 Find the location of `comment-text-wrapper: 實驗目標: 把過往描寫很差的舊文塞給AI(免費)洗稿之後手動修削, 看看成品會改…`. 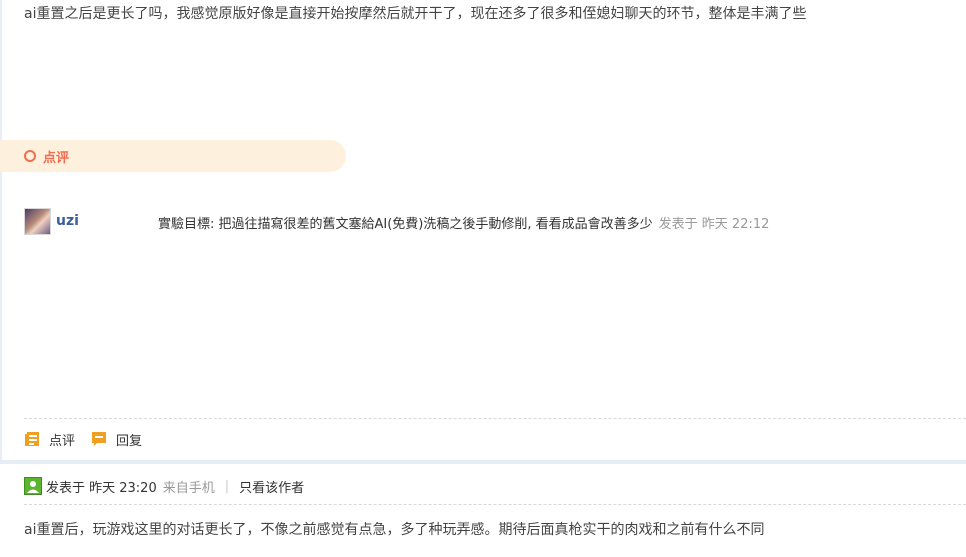

comment-text-wrapper: 實驗目標: 把過往描寫很差的舊文塞給AI(免費)洗稿之後手動修削, 看看成品會改… is located at coordinates (463, 222).